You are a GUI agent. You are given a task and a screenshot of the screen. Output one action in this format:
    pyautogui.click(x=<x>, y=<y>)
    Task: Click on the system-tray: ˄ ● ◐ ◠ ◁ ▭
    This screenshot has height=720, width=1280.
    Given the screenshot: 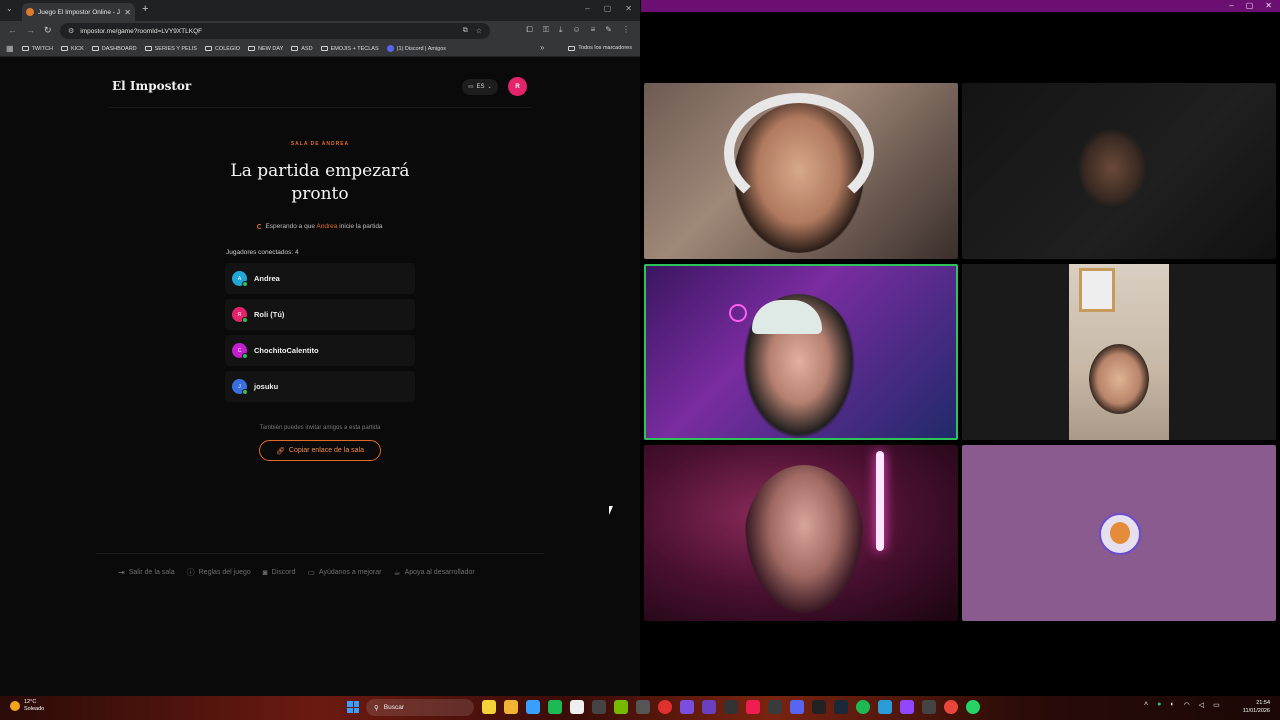 What is the action you would take?
    pyautogui.click(x=1182, y=705)
    